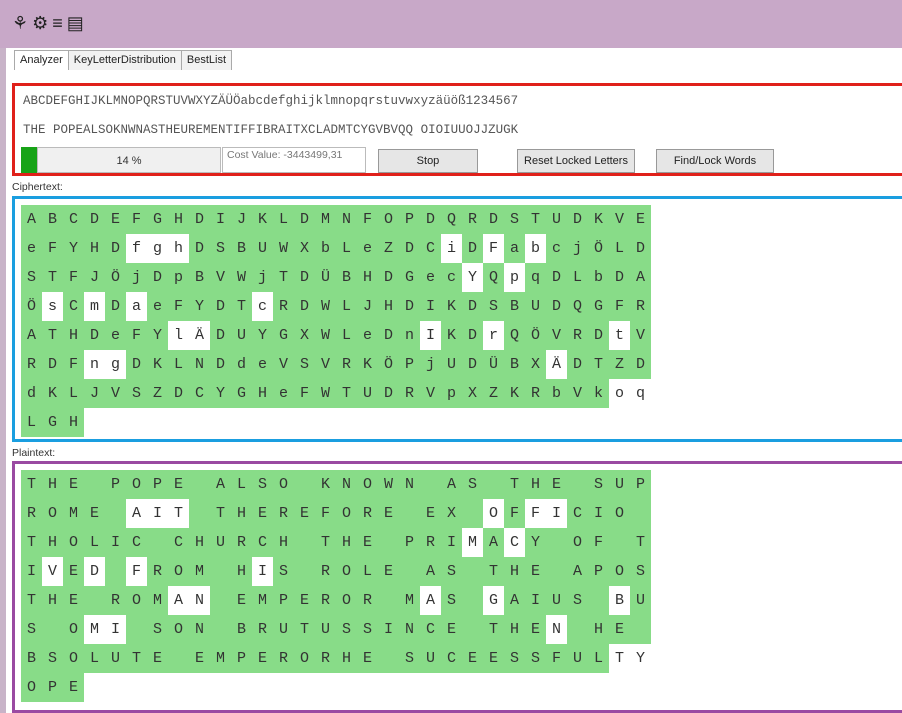  Describe the element at coordinates (556, 248) in the screenshot. I see `ciphertext-cell: c` at that location.